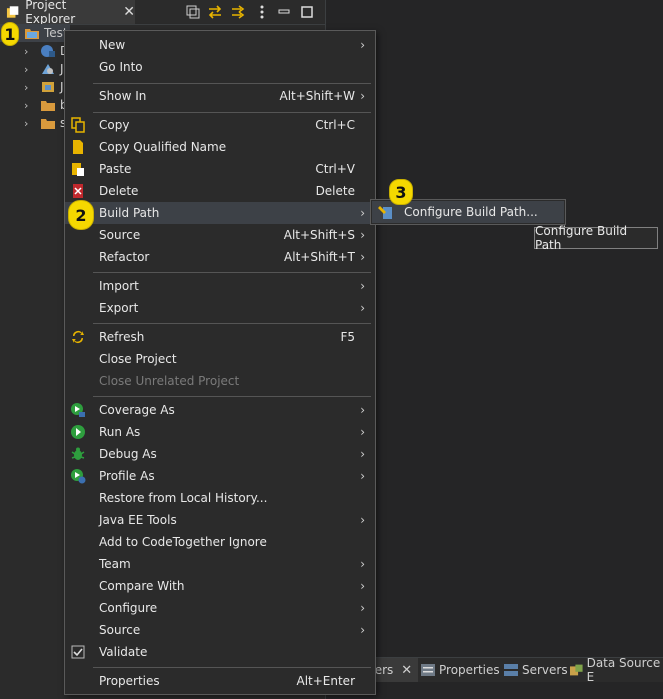 This screenshot has width=663, height=699. Describe the element at coordinates (220, 257) in the screenshot. I see `menu-item-refactor: Refactor Alt+Shift+T ›` at that location.